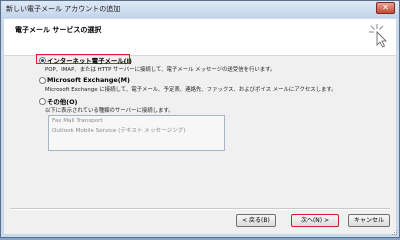 Image resolution: width=400 pixels, height=240 pixels. What do you see at coordinates (89, 60) in the screenshot?
I see `option-internet-email-label: インターネット電子メール(I)` at bounding box center [89, 60].